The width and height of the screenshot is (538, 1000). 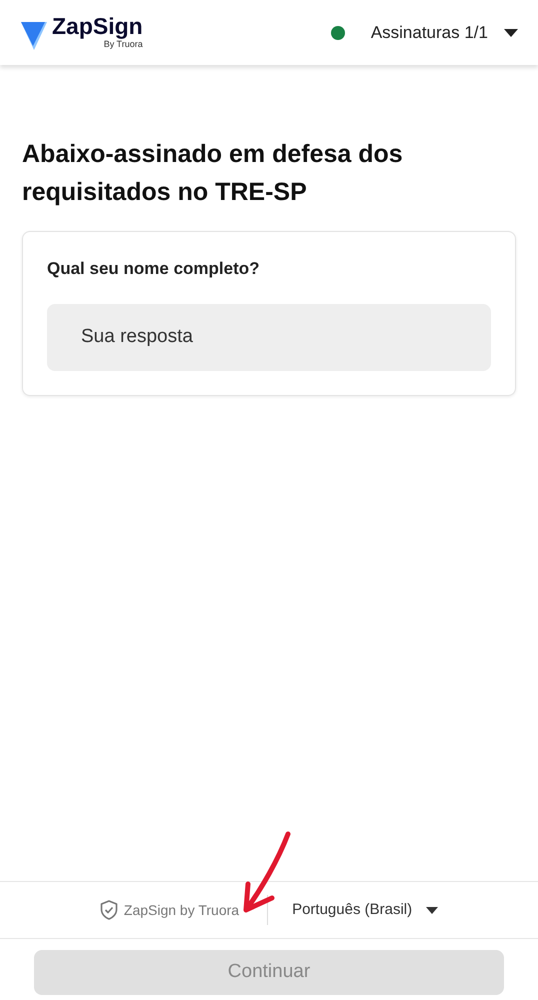 I want to click on question-label: Qual seu nome completo?, so click(x=154, y=269).